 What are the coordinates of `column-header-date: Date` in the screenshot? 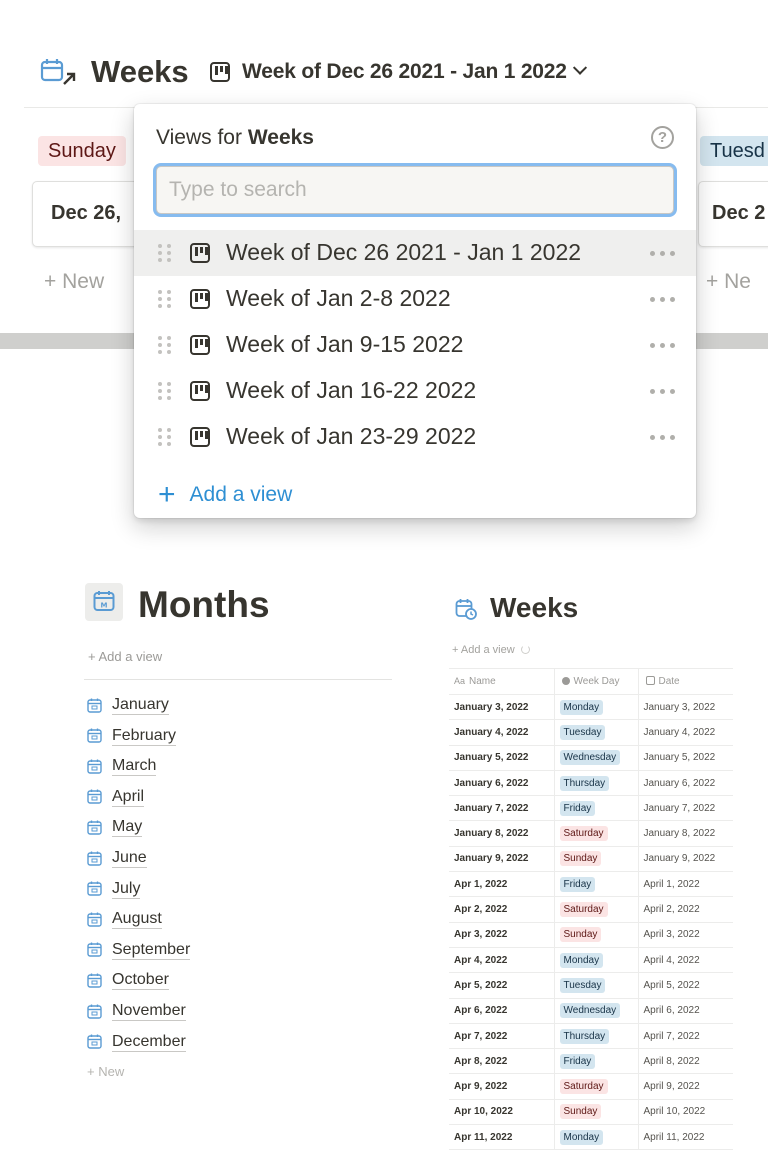 It's located at (685, 681).